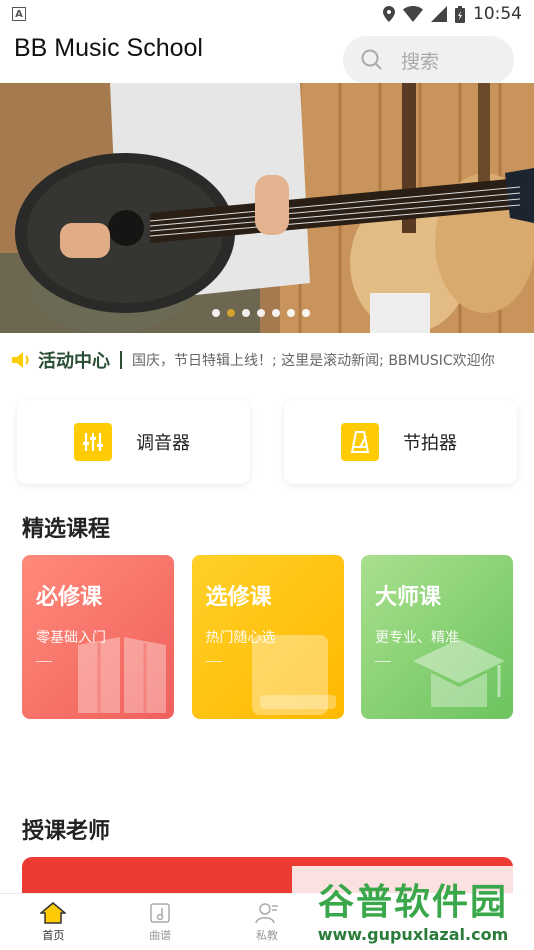  What do you see at coordinates (19, 14) in the screenshot?
I see `notification-icon: A` at bounding box center [19, 14].